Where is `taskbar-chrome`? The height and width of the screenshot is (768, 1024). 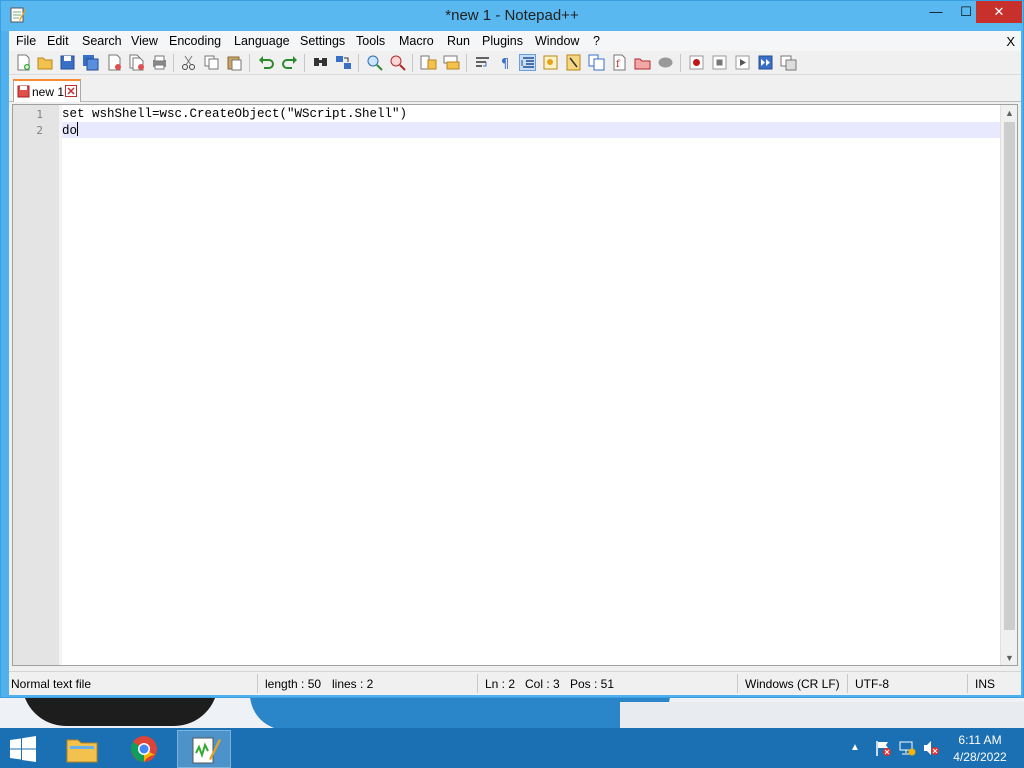 taskbar-chrome is located at coordinates (144, 749).